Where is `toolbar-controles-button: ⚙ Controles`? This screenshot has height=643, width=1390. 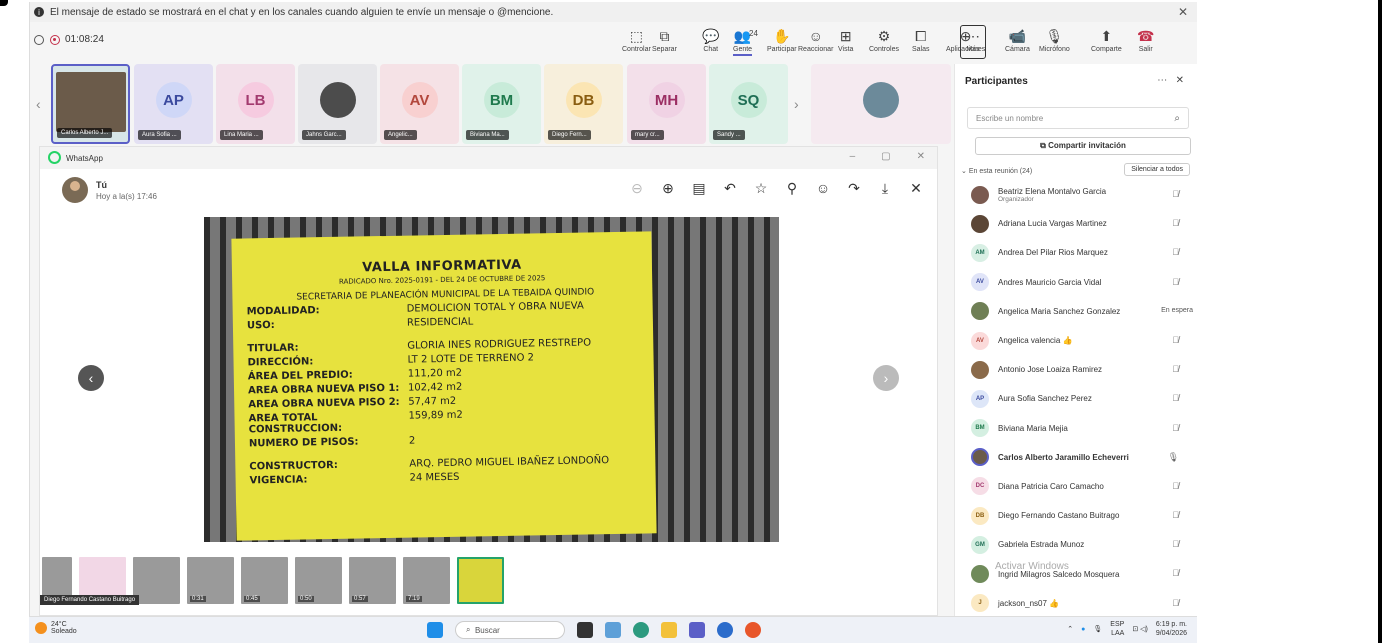
toolbar-controles-button: ⚙ Controles is located at coordinates (884, 39).